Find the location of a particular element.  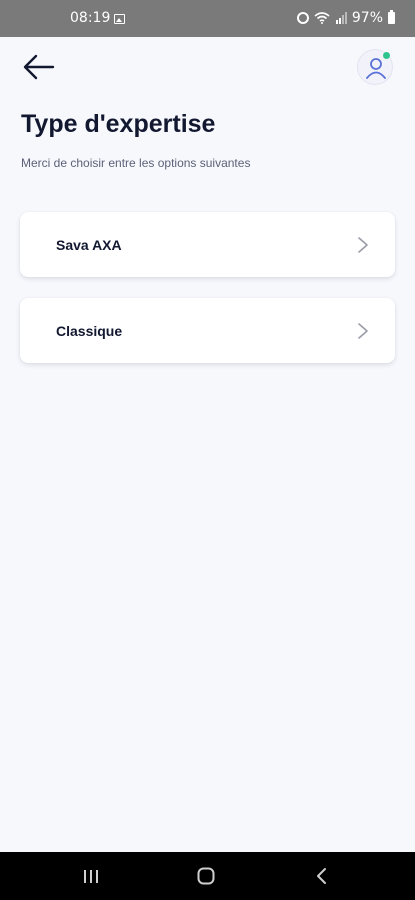

option-sava-axa: Sava AXA is located at coordinates (207, 244).